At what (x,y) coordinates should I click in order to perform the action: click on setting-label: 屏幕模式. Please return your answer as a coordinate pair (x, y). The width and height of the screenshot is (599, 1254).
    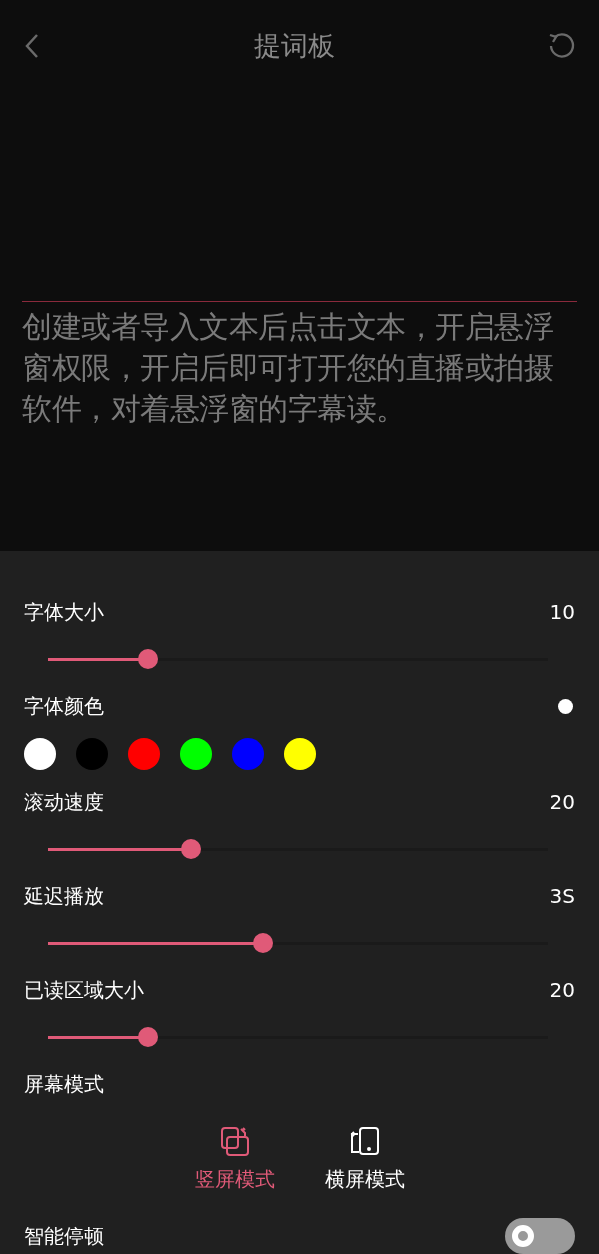
    Looking at the image, I should click on (64, 1084).